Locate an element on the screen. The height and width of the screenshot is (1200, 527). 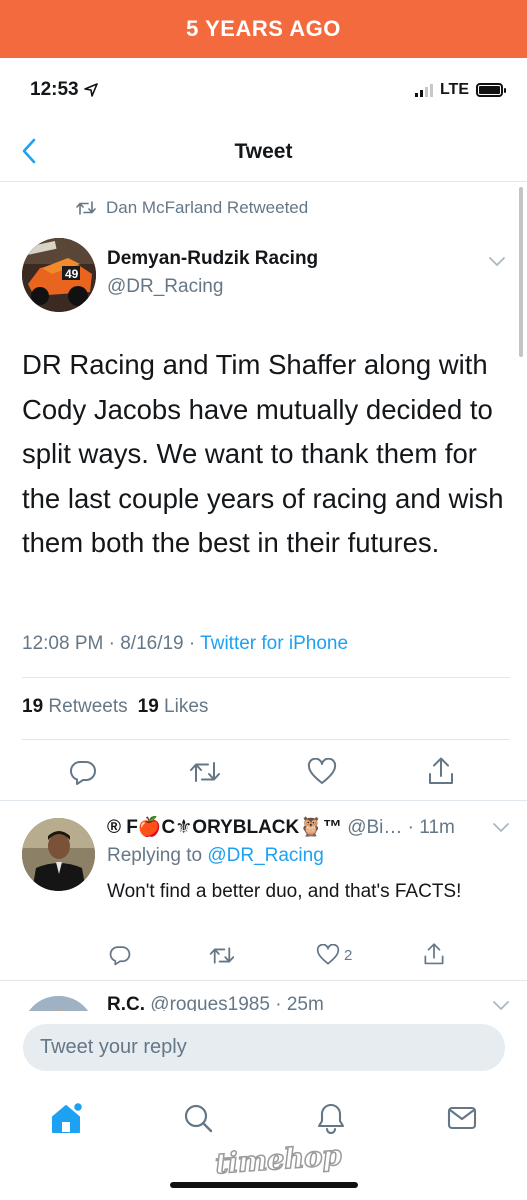
tab-notifications is located at coordinates (331, 1118).